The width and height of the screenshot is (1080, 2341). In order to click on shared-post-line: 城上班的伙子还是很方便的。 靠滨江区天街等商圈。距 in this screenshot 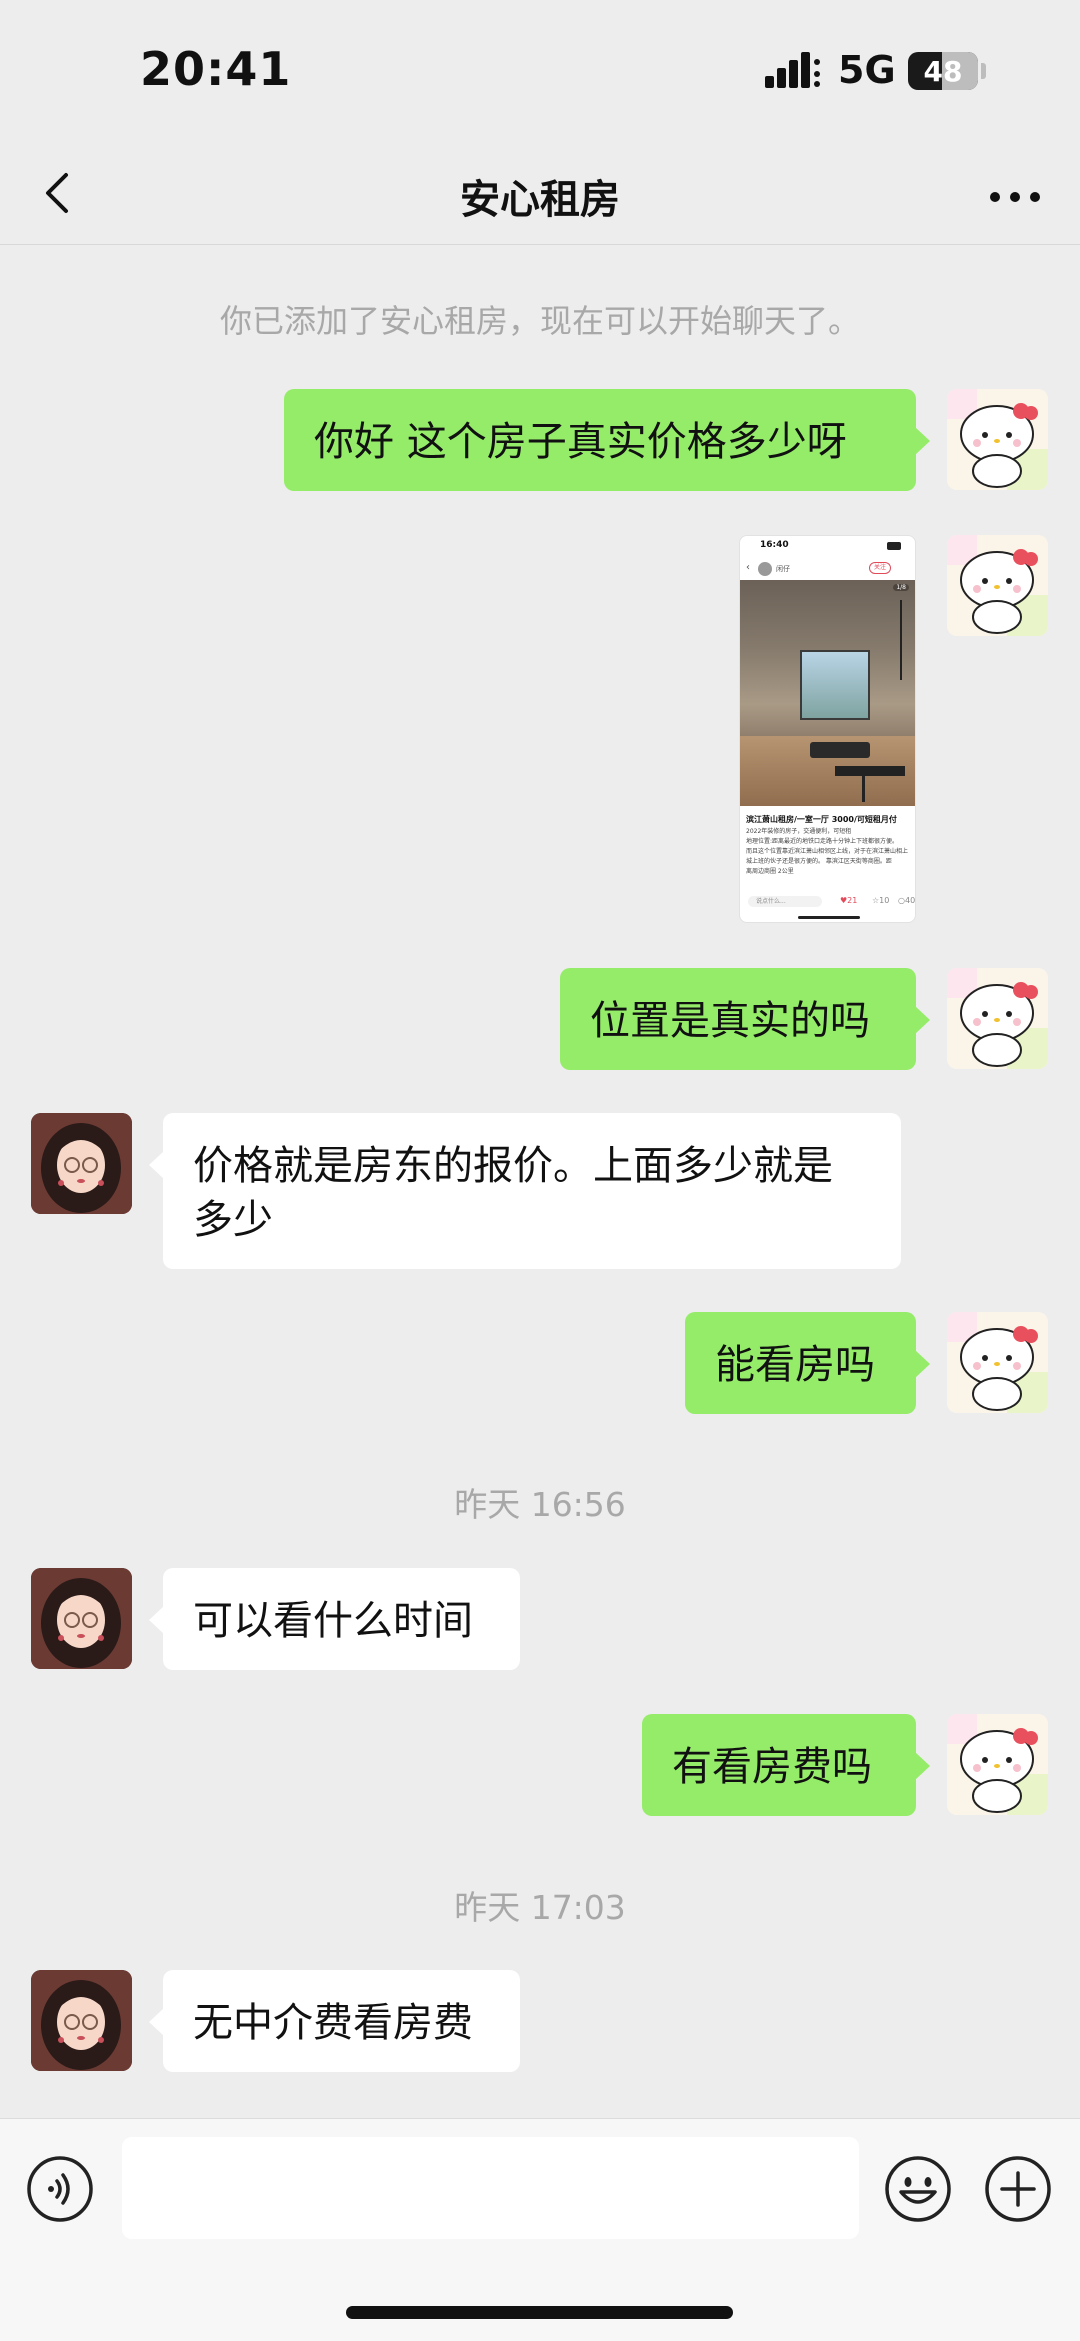, I will do `click(819, 861)`.